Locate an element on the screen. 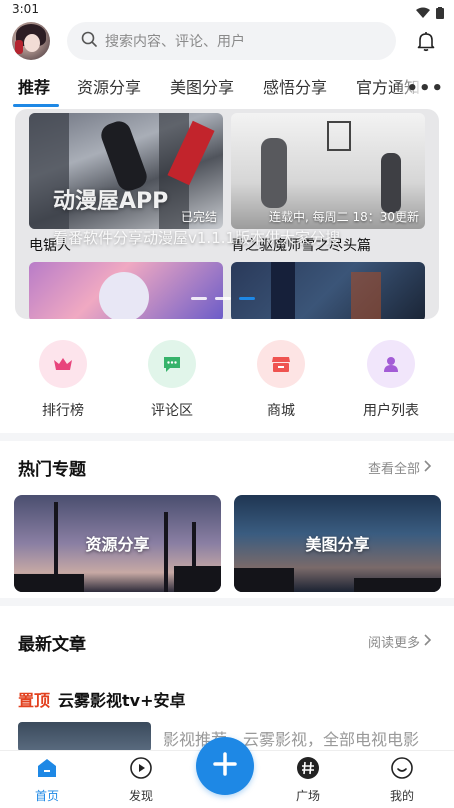 This screenshot has width=454, height=808. topic-card-images: 美图分享 is located at coordinates (337, 543).